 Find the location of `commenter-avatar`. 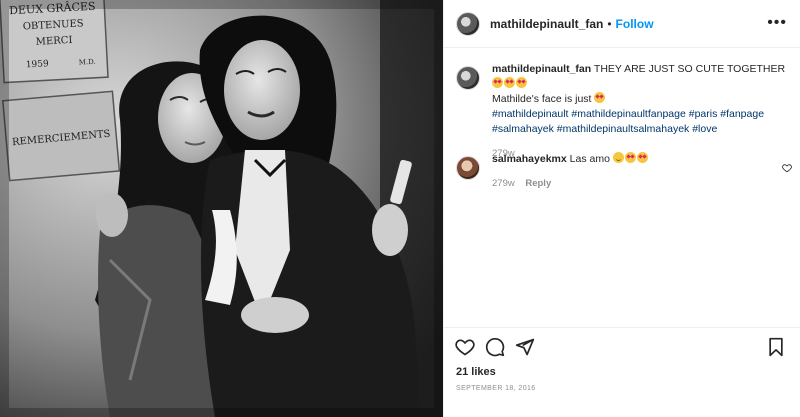

commenter-avatar is located at coordinates (468, 168).